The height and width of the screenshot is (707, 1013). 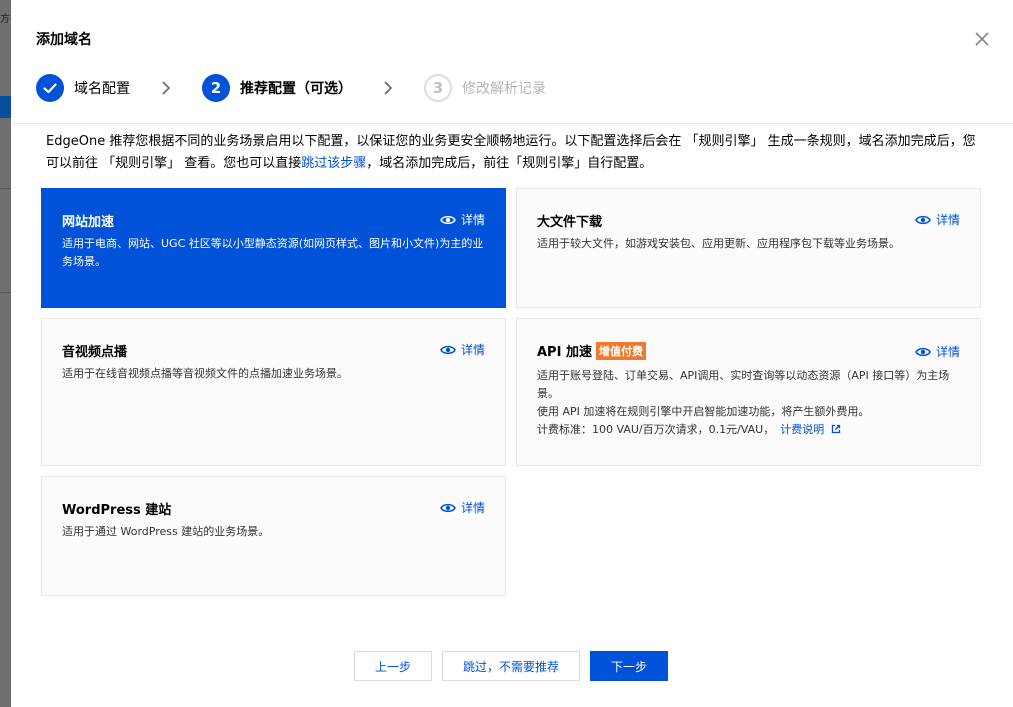 I want to click on card-title: 网站加速, so click(x=88, y=222).